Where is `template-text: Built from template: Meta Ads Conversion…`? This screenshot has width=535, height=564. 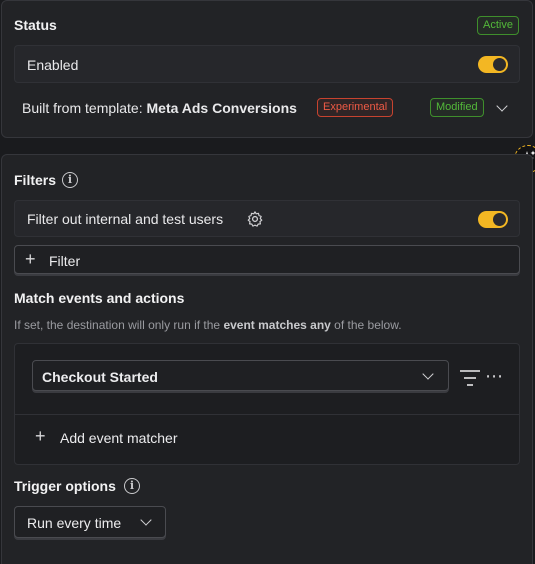
template-text: Built from template: Meta Ads Conversion… is located at coordinates (159, 108).